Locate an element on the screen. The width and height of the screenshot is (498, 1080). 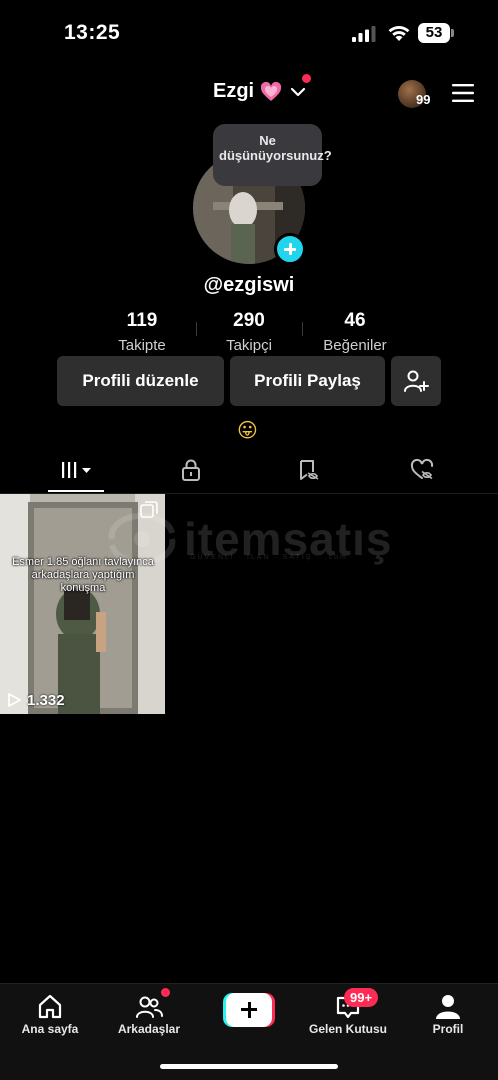
bio-emoji-text: 😛 is located at coordinates (247, 430).